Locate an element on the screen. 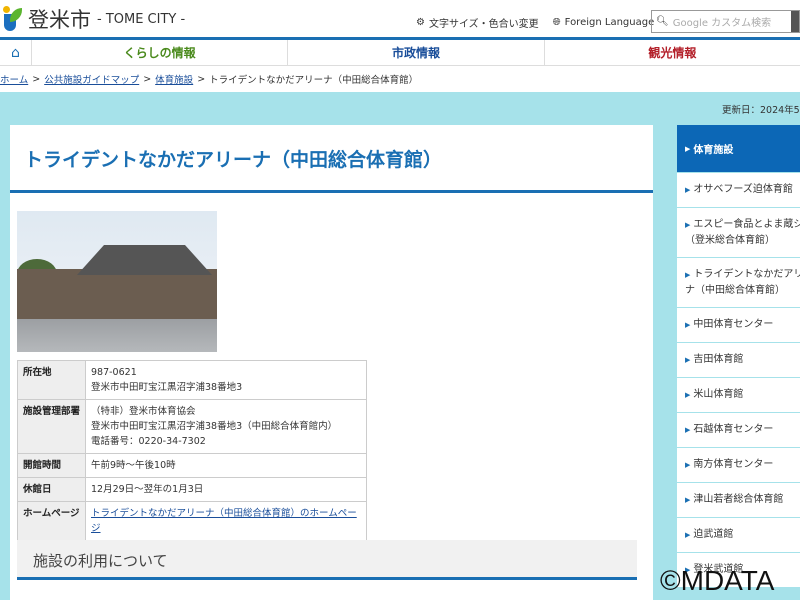 The width and height of the screenshot is (800, 600). global-nav: ⌂ くらしの情報 市政情報 観光情報 is located at coordinates (400, 51).